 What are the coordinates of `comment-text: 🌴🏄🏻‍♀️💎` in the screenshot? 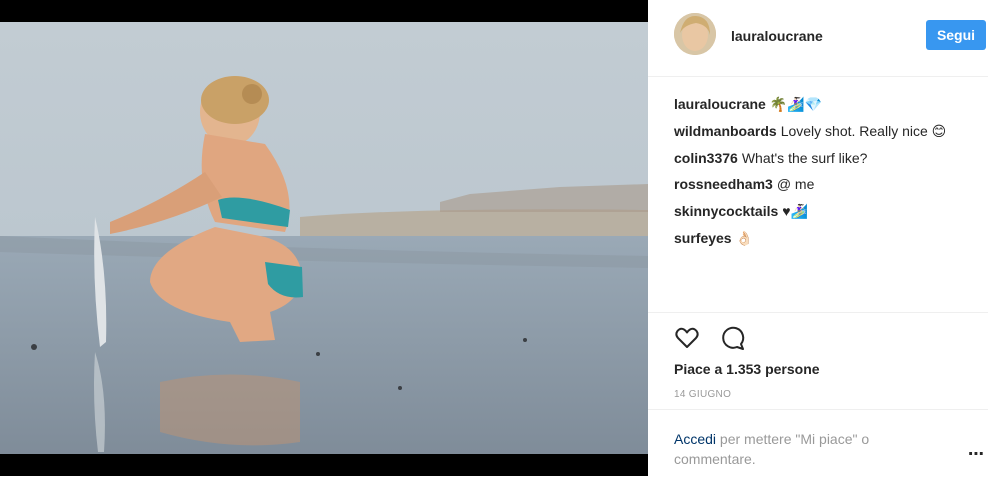 It's located at (796, 104).